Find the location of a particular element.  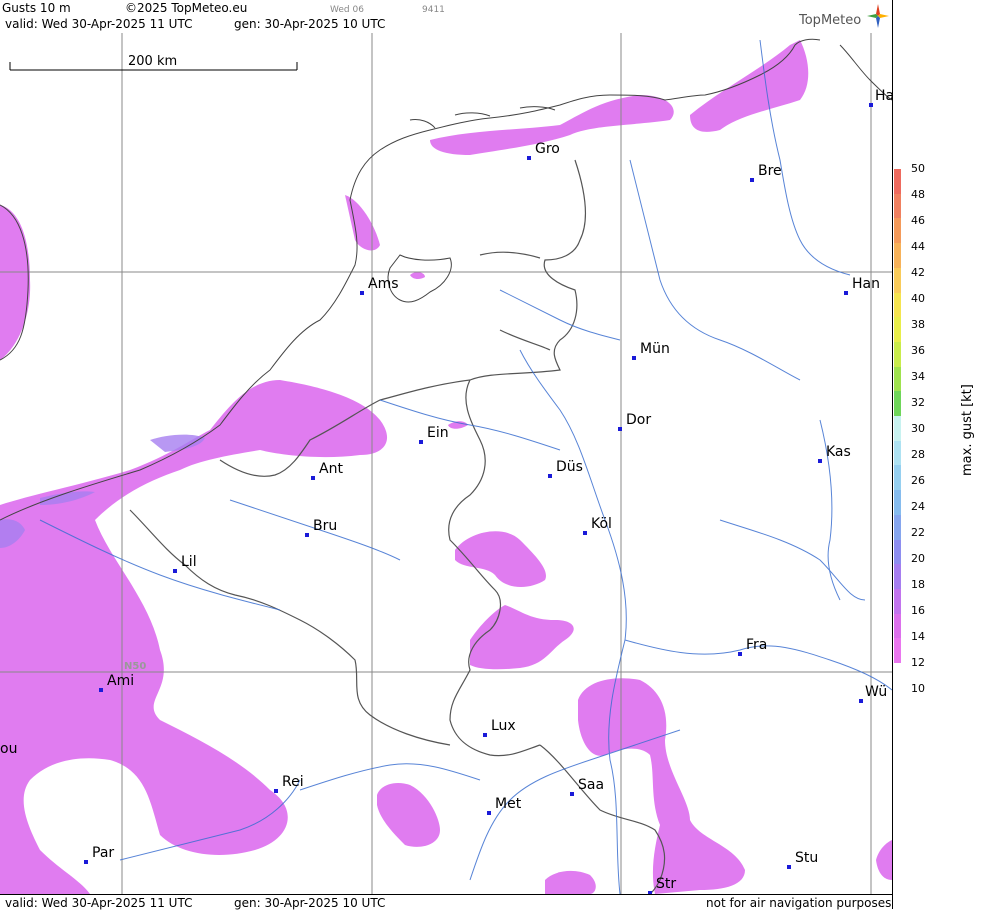

city-label: Rei is located at coordinates (293, 782).